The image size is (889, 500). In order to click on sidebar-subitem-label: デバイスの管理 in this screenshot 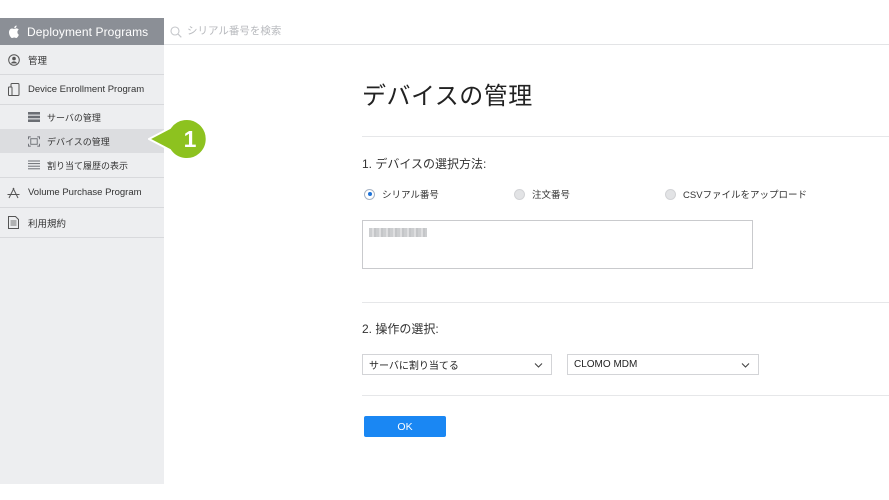, I will do `click(78, 141)`.